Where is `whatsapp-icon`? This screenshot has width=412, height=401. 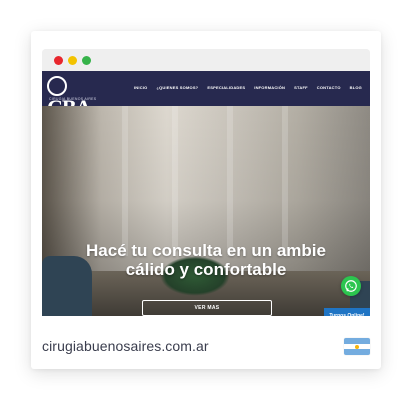
whatsapp-icon is located at coordinates (351, 286).